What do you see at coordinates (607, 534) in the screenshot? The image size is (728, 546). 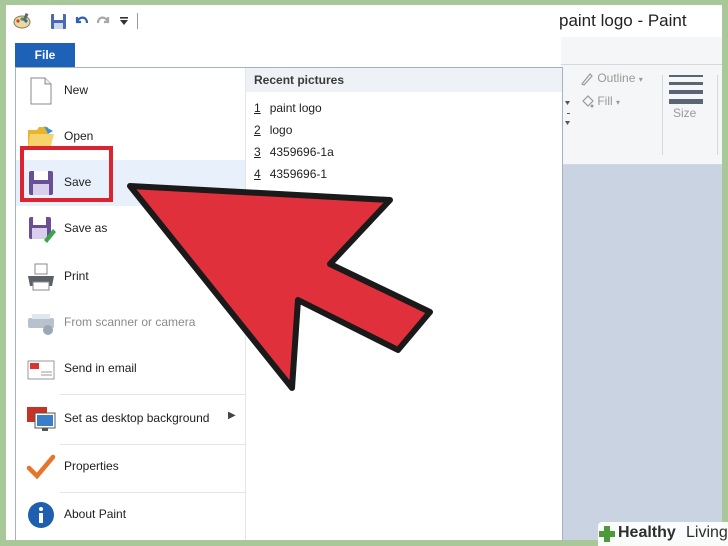 I see `healthy-living-logo-icon` at bounding box center [607, 534].